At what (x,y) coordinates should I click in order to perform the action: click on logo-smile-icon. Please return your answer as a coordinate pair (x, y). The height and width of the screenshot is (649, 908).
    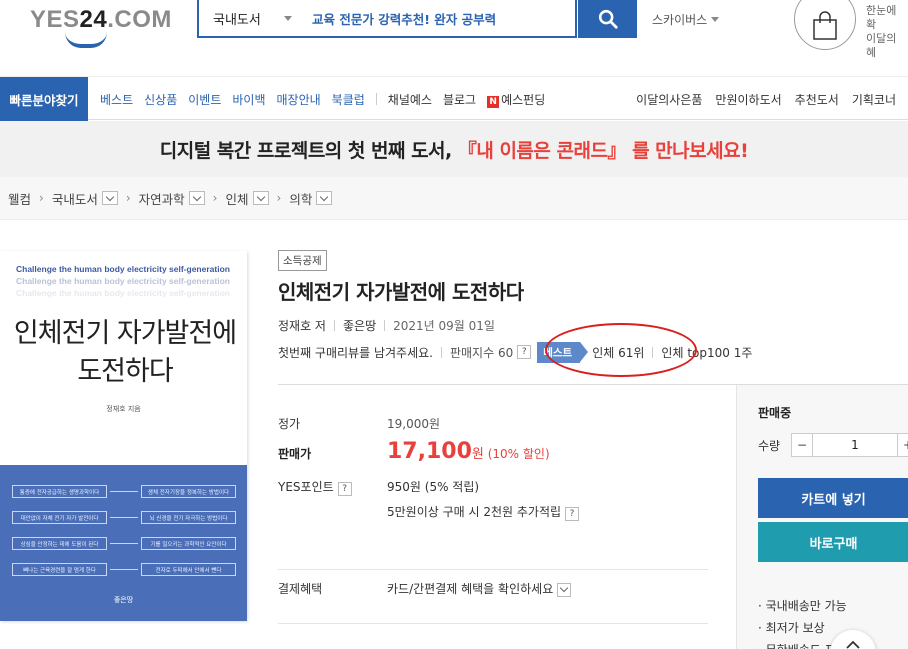
    Looking at the image, I should click on (86, 40).